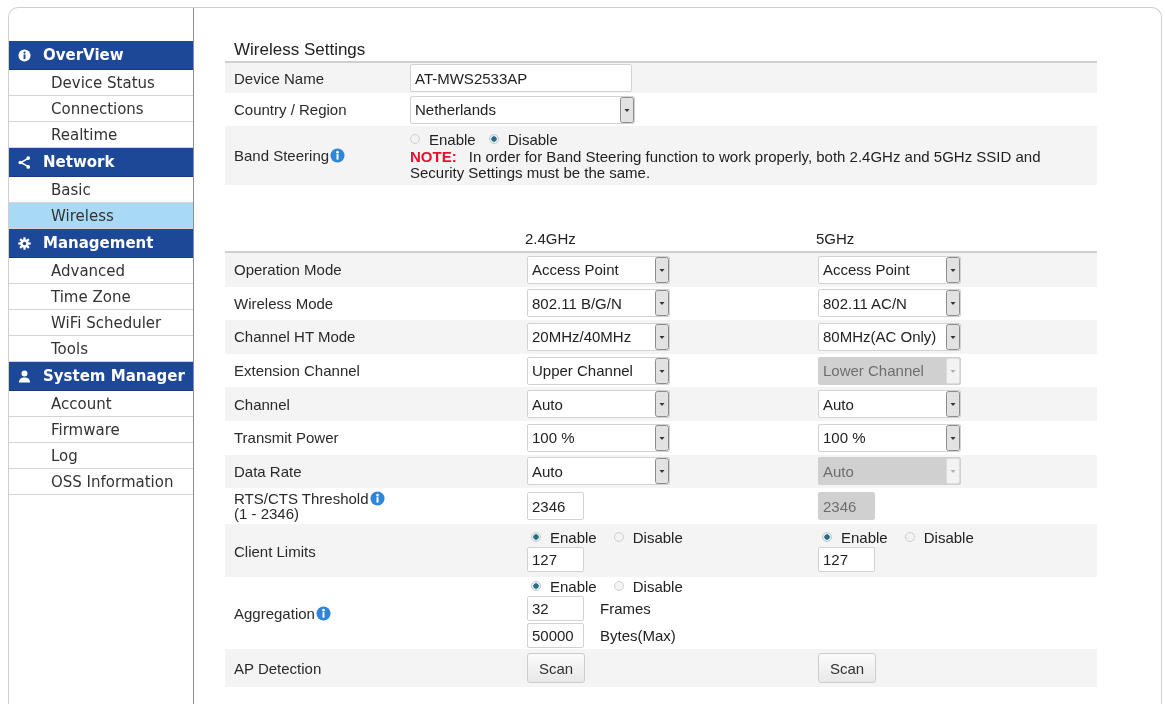 The width and height of the screenshot is (1165, 704). Describe the element at coordinates (598, 370) in the screenshot. I see `dropdown: Upper Channel` at that location.